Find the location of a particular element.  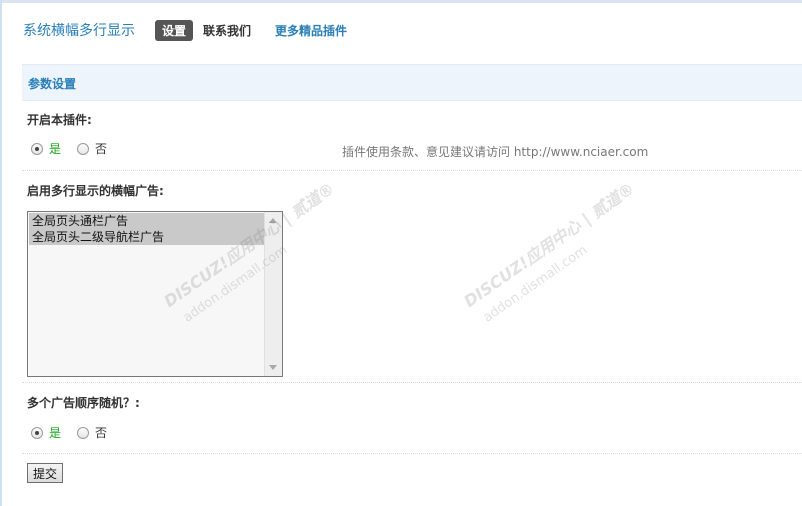

submit-button: 提交 is located at coordinates (45, 473).